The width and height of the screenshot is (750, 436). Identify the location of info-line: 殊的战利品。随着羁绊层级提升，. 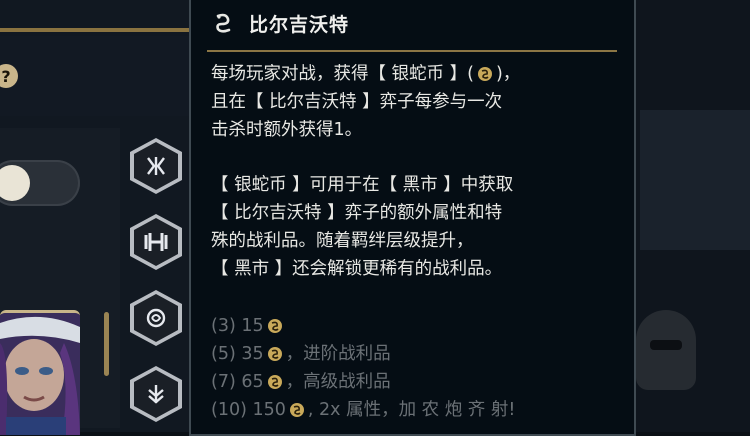
(342, 241).